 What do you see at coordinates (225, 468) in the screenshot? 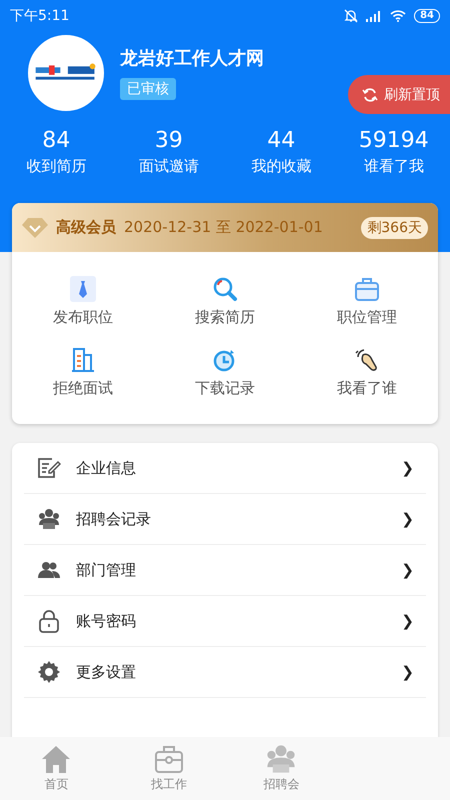
I see `menu-item: 企业信息 ❯` at bounding box center [225, 468].